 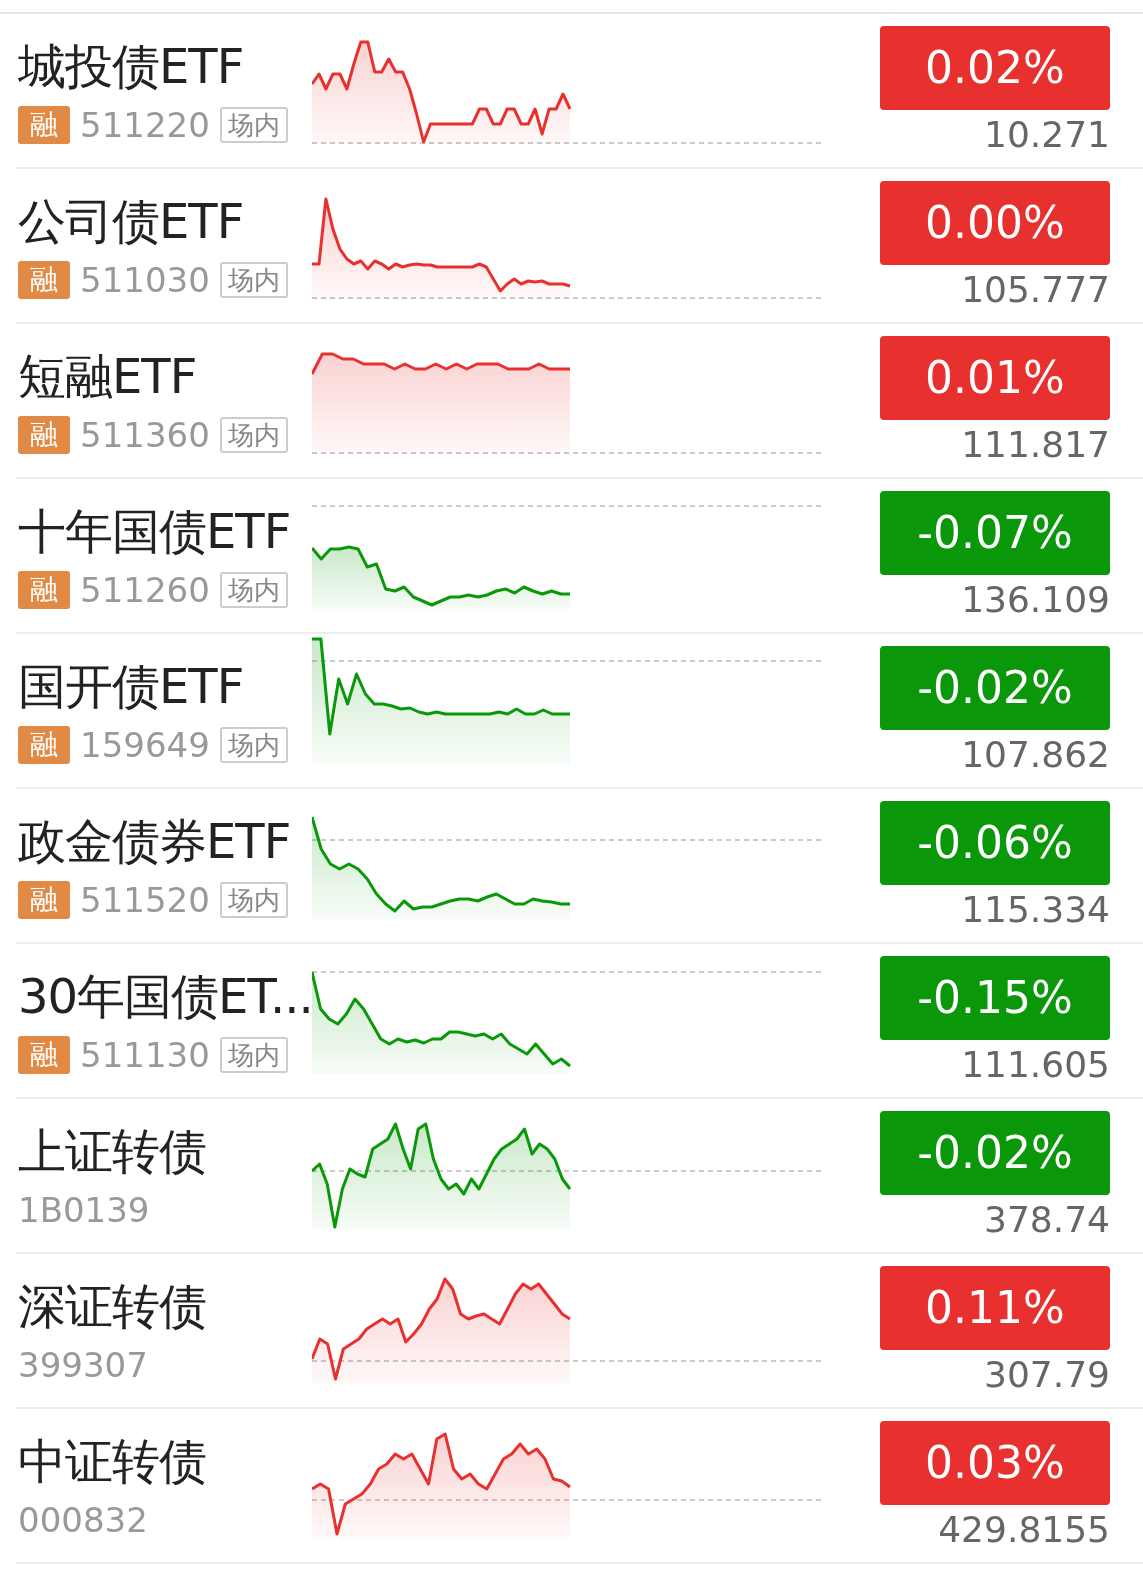 I want to click on fund-code: 000832, so click(x=83, y=1519).